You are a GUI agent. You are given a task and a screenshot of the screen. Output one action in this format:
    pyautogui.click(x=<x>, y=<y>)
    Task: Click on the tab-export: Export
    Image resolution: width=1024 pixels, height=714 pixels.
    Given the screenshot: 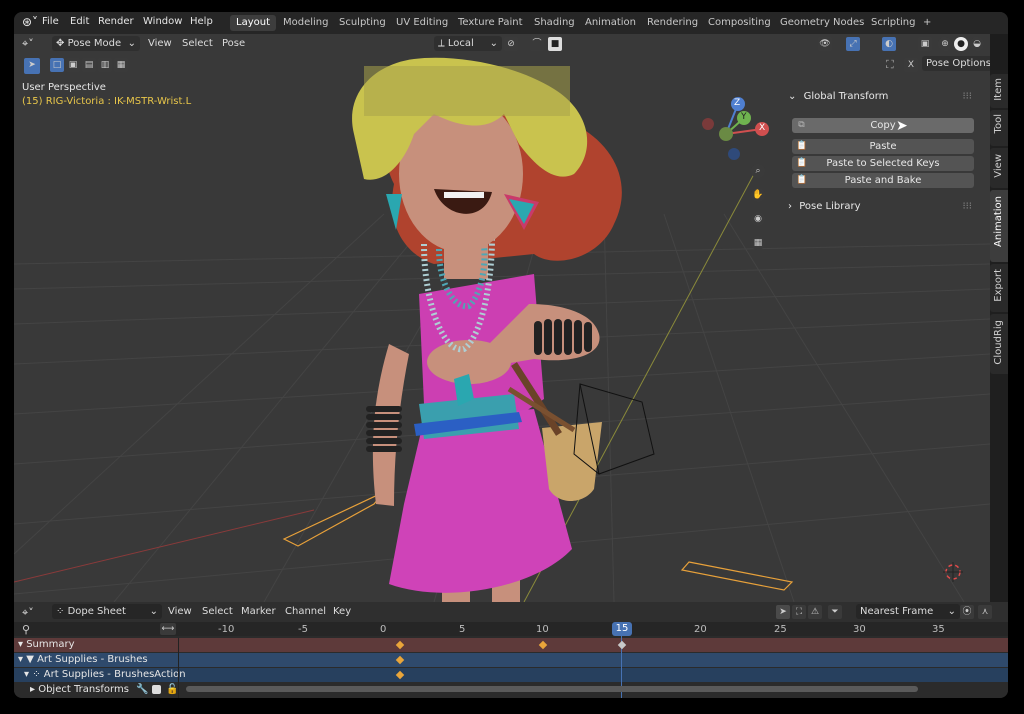 What is the action you would take?
    pyautogui.click(x=999, y=288)
    